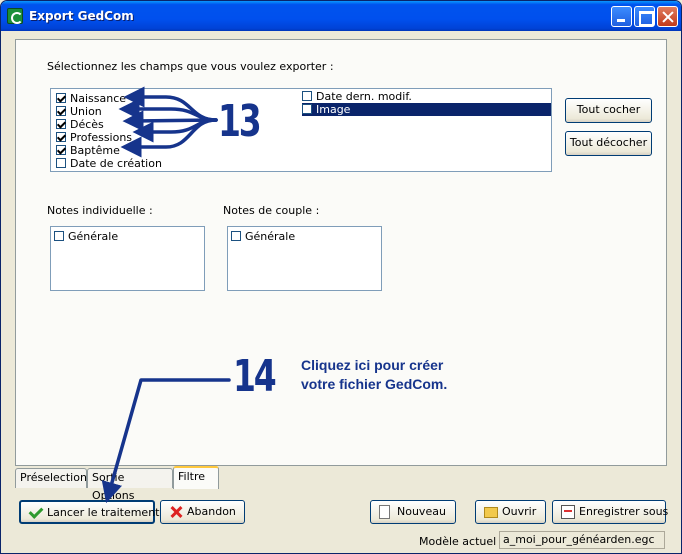 The height and width of the screenshot is (554, 682). What do you see at coordinates (86, 111) in the screenshot?
I see `field-label: Union` at bounding box center [86, 111].